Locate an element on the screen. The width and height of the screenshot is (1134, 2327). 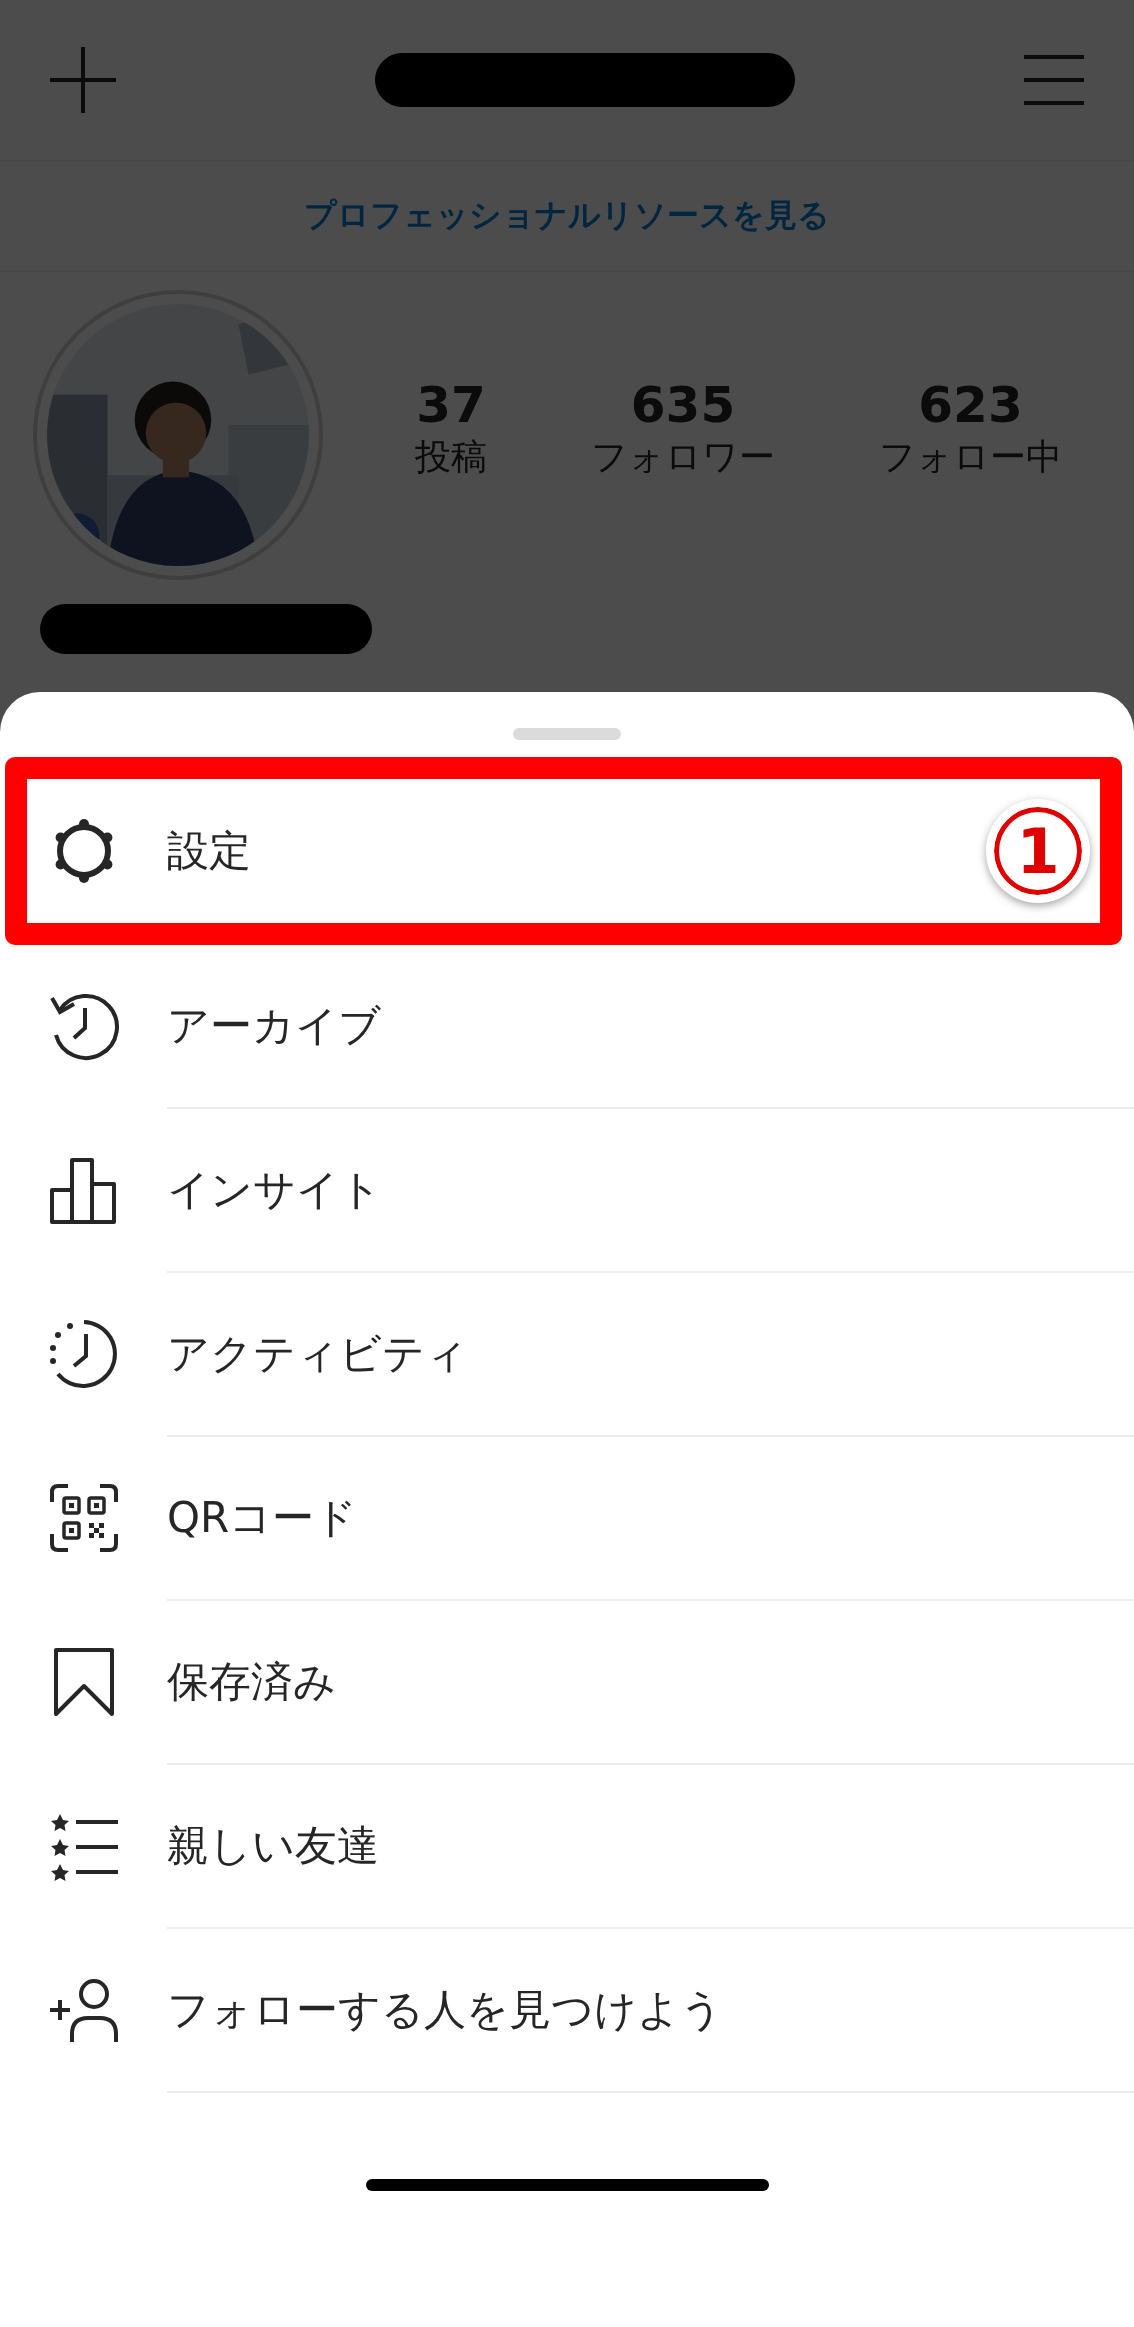
stat-count: 635 is located at coordinates (683, 405).